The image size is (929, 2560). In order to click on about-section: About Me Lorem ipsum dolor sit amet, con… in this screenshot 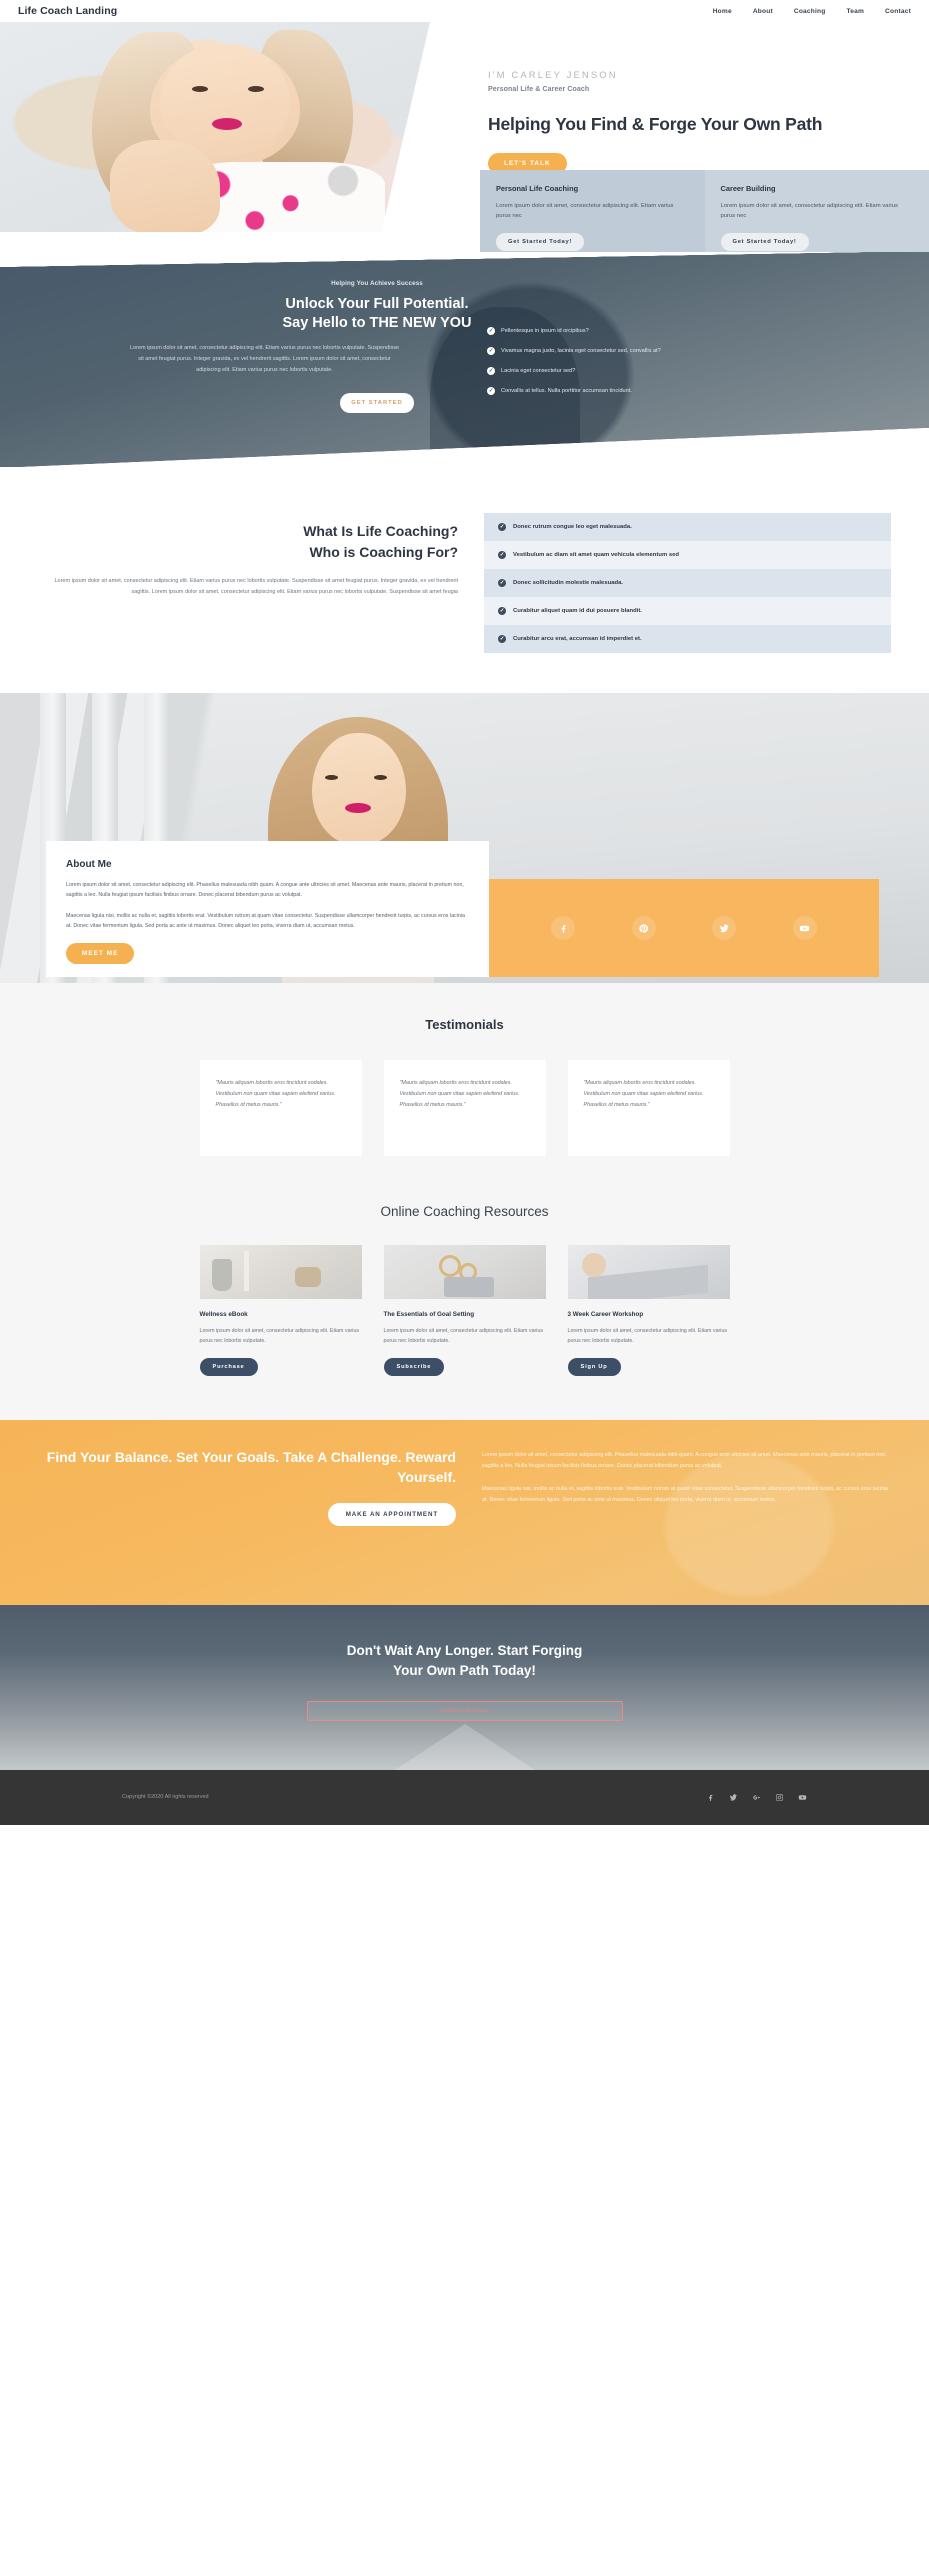, I will do `click(464, 838)`.